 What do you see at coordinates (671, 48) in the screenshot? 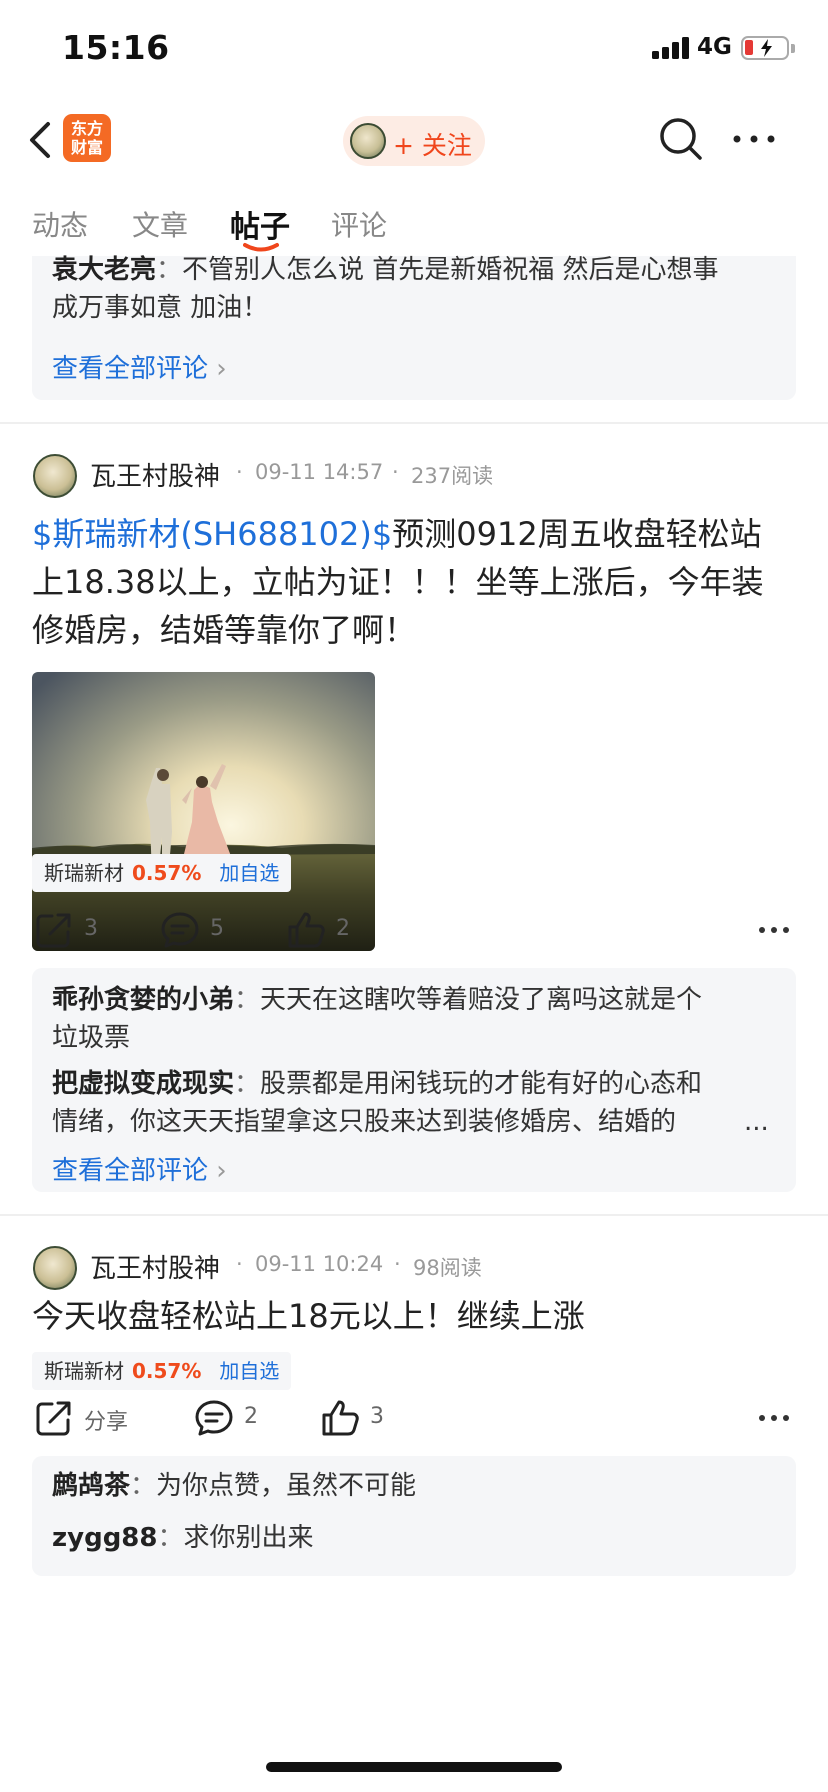
I see `signal-icon` at bounding box center [671, 48].